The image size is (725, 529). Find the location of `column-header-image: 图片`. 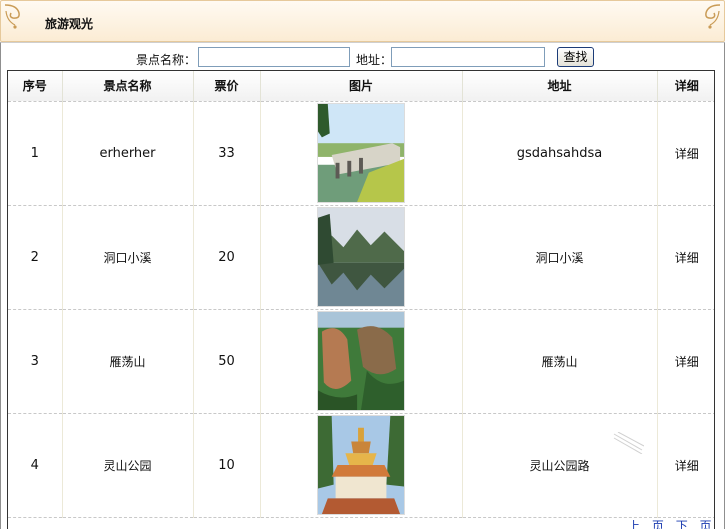

column-header-image: 图片 is located at coordinates (360, 86).